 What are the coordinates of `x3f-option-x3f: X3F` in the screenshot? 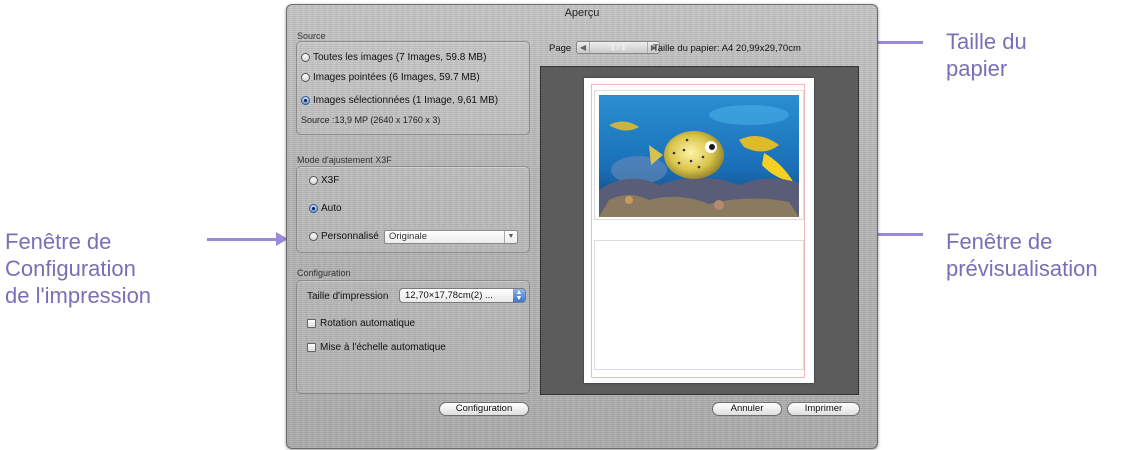 It's located at (324, 180).